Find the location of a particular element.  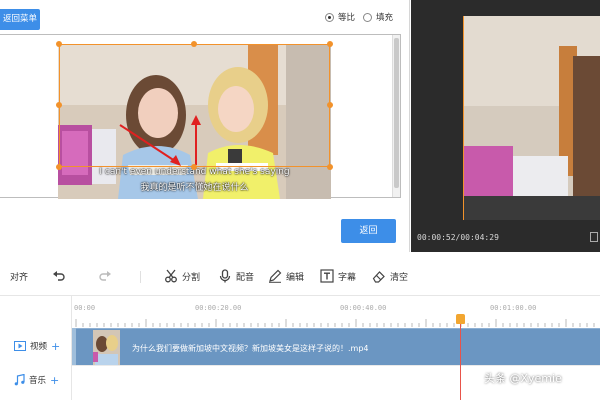

redo-button is located at coordinates (107, 276).